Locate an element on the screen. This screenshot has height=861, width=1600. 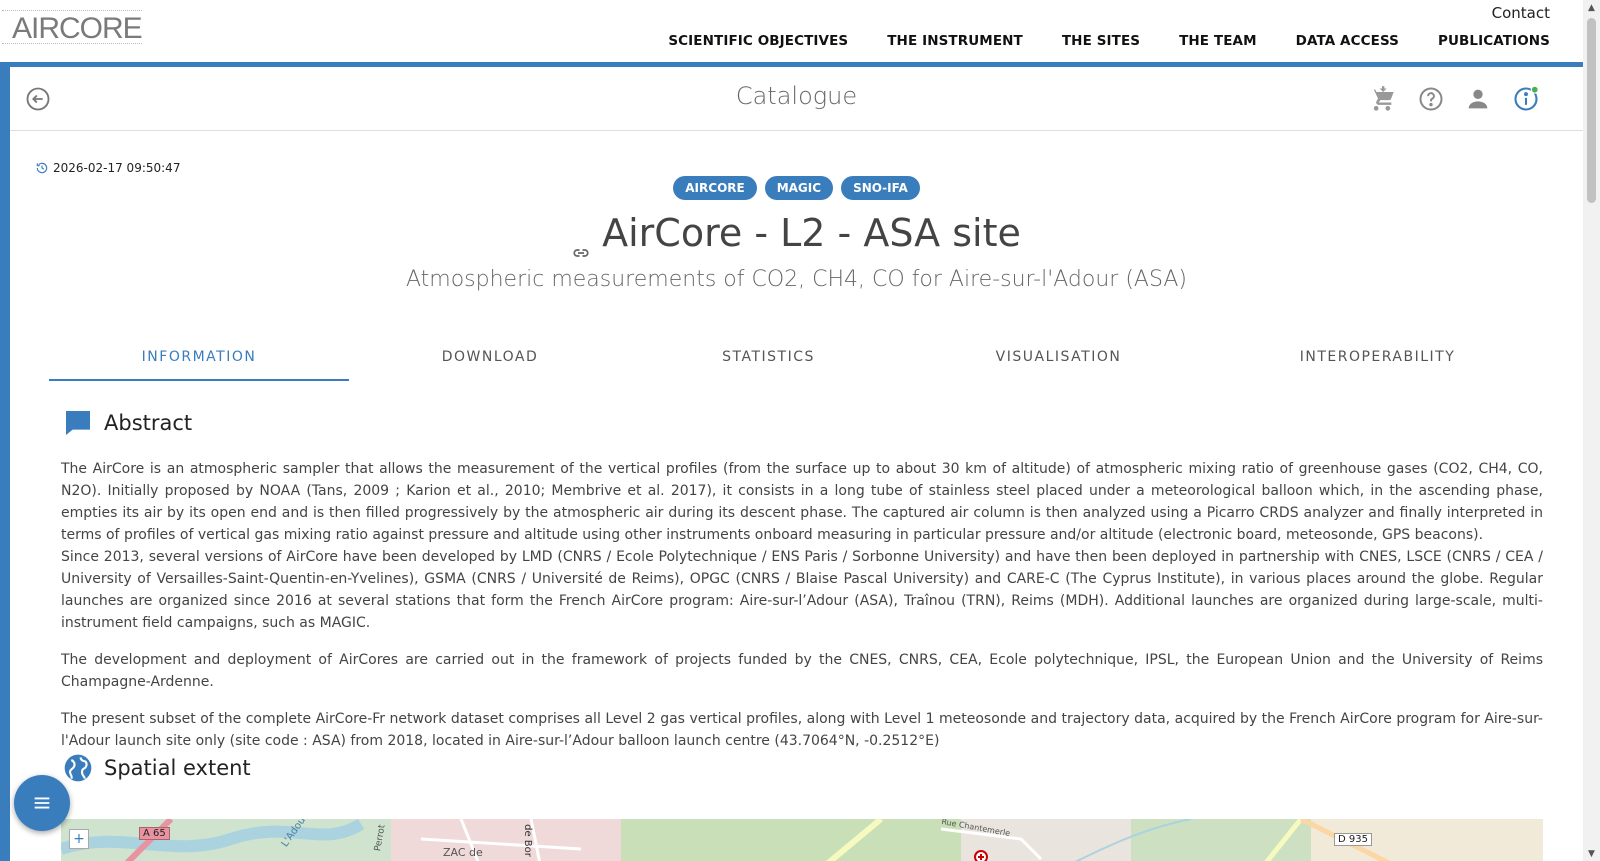
map-zoom-in-button: + is located at coordinates (79, 839).